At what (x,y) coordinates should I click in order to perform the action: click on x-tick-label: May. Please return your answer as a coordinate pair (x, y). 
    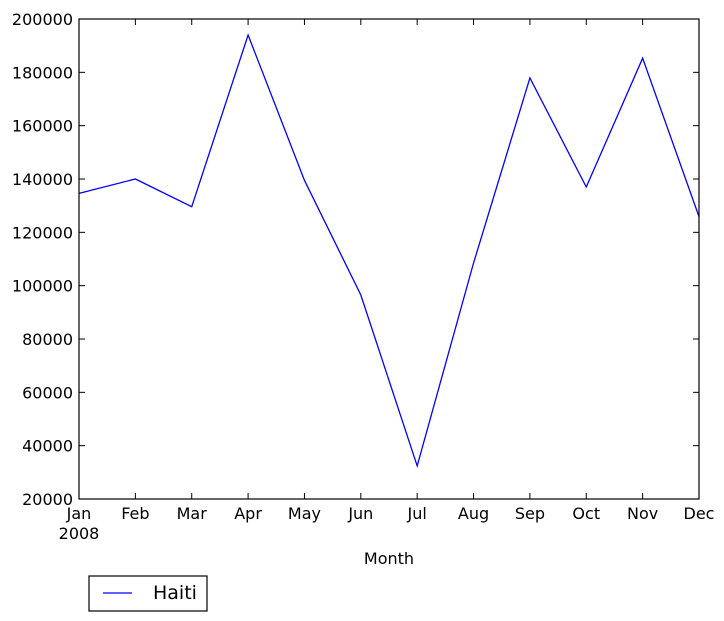
    Looking at the image, I should click on (304, 513).